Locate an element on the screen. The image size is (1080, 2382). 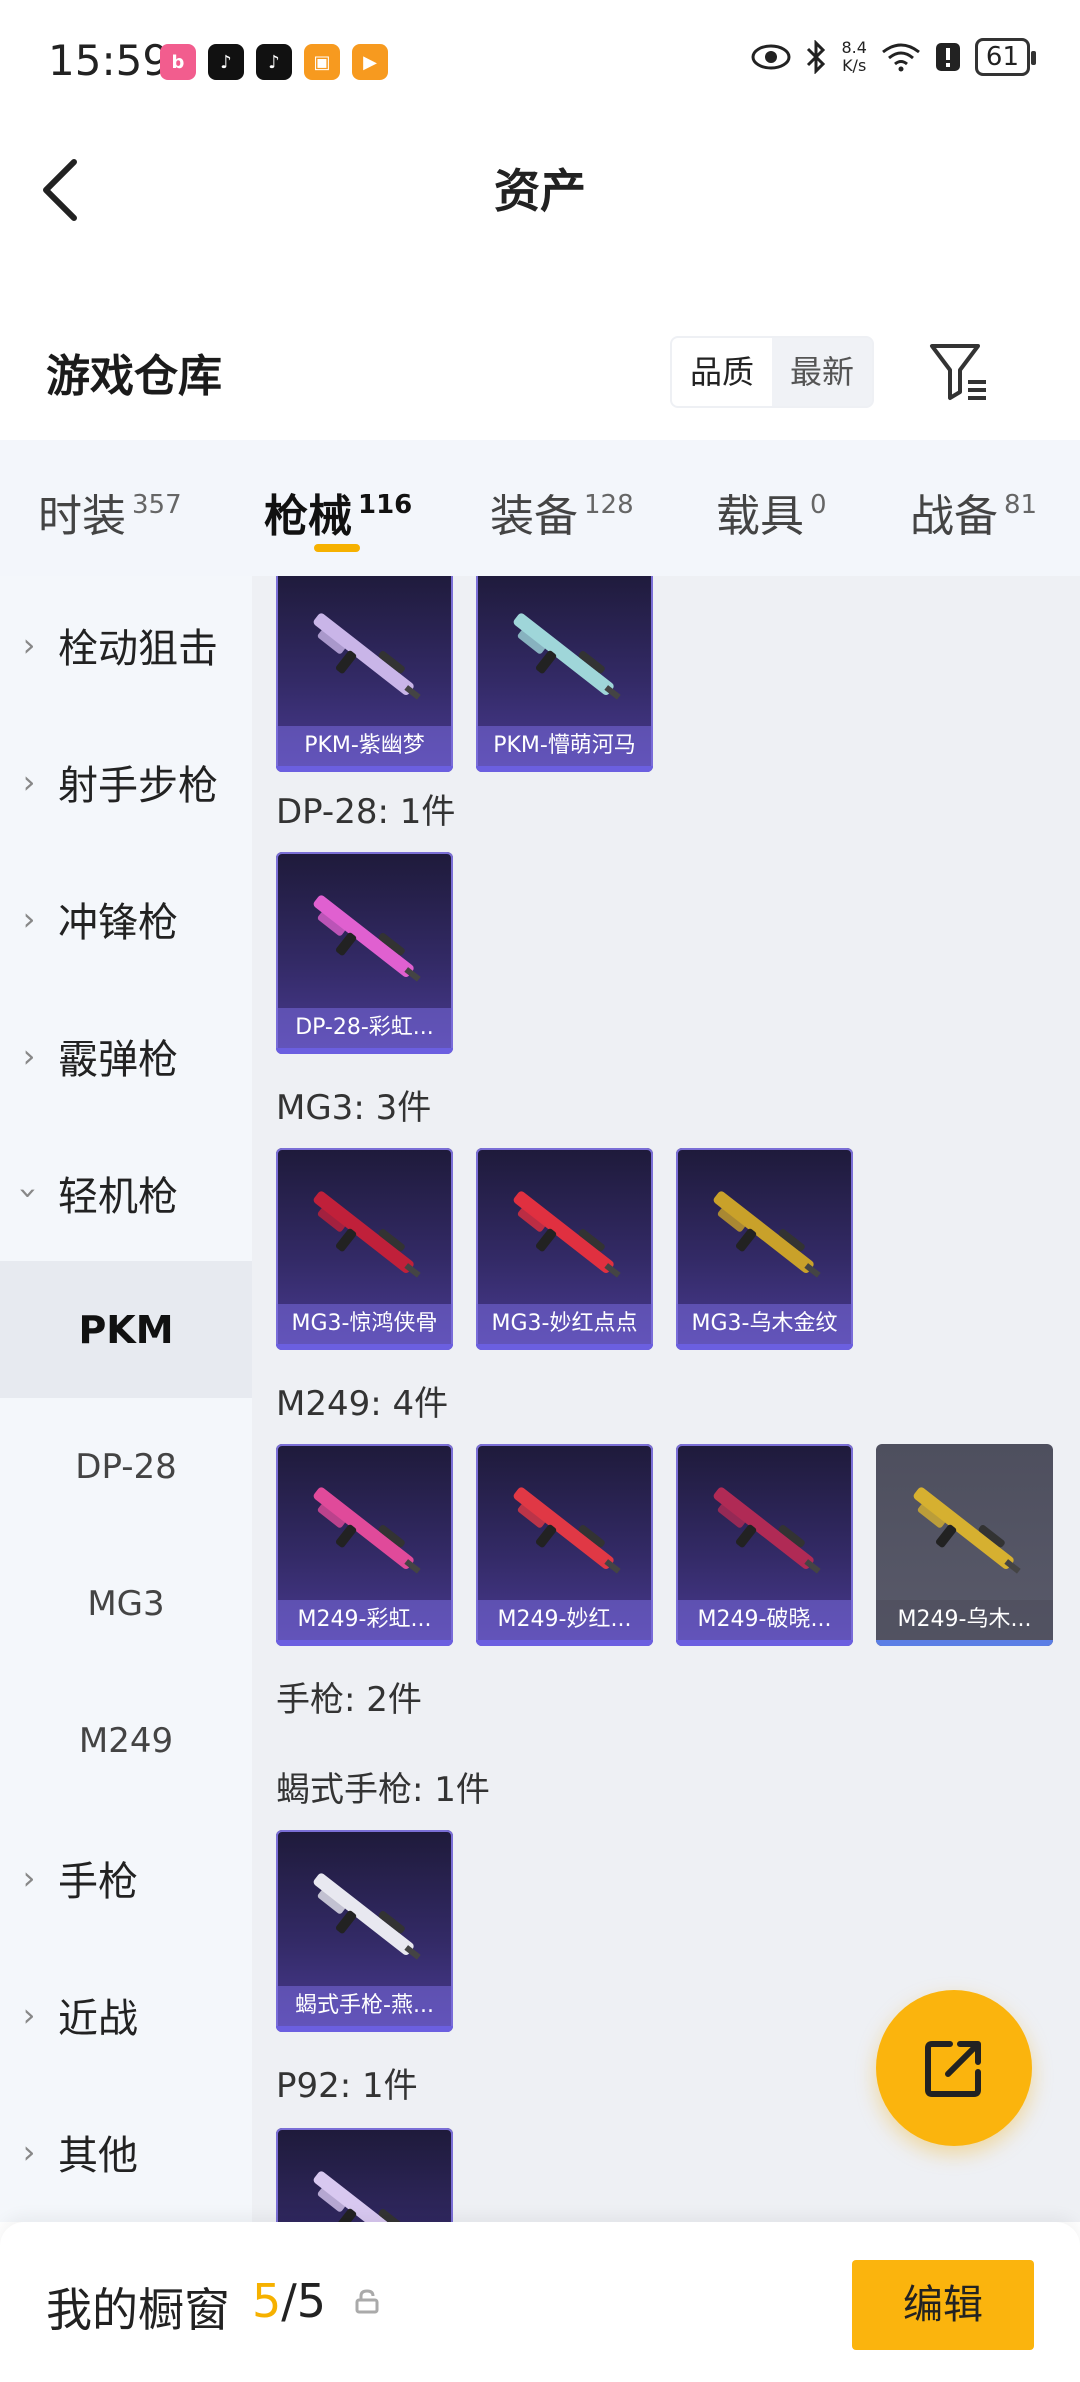
tab-equipment: 装备 128 is located at coordinates (562, 512).